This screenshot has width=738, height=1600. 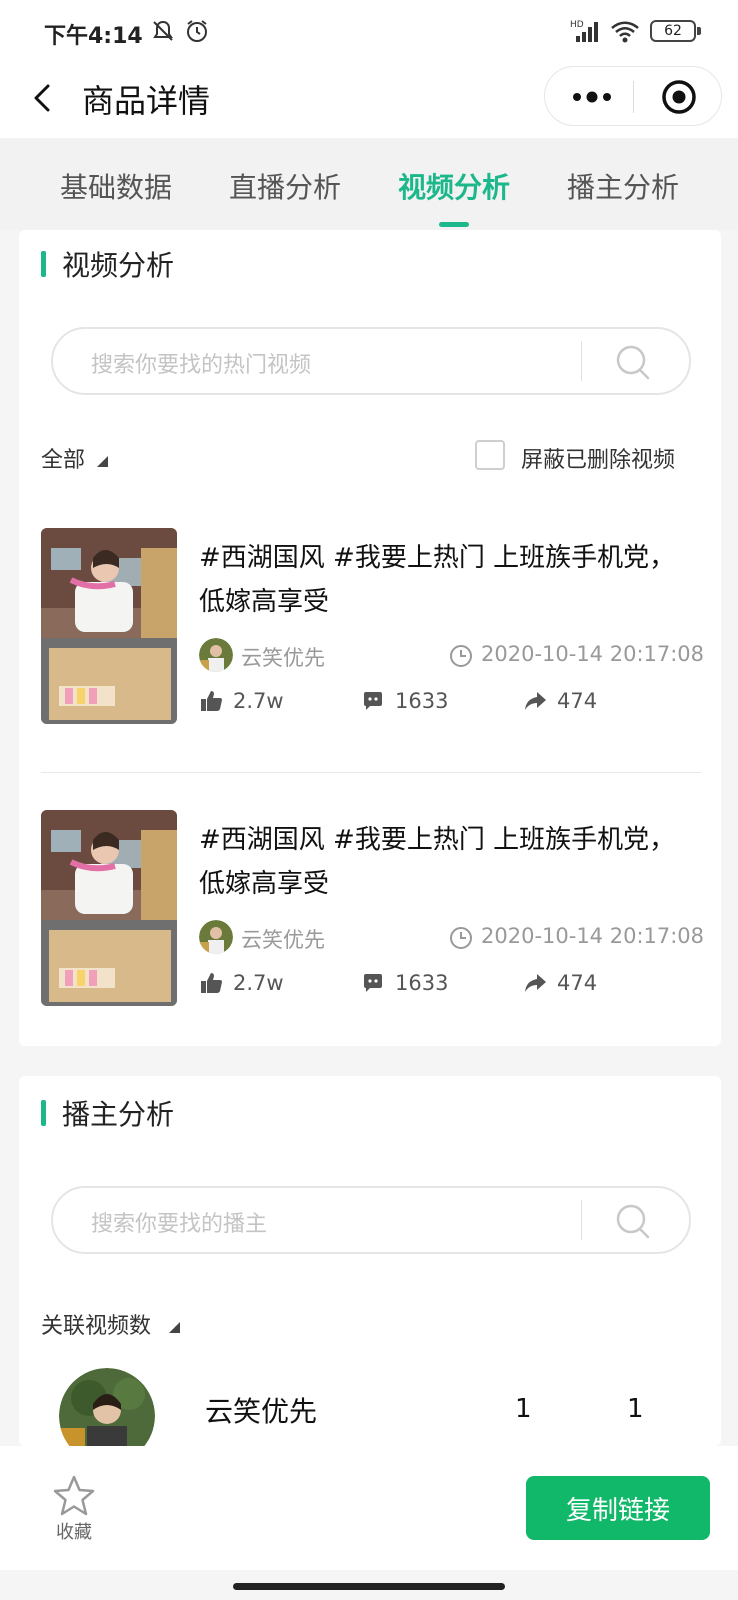 I want to click on close-icon, so click(x=679, y=97).